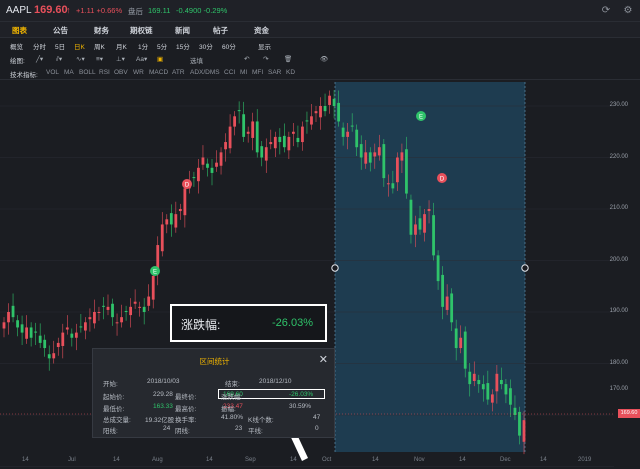 Image resolution: width=640 pixels, height=469 pixels. What do you see at coordinates (24, 75) in the screenshot?
I see `indicator-label: 技术指标:` at bounding box center [24, 75].